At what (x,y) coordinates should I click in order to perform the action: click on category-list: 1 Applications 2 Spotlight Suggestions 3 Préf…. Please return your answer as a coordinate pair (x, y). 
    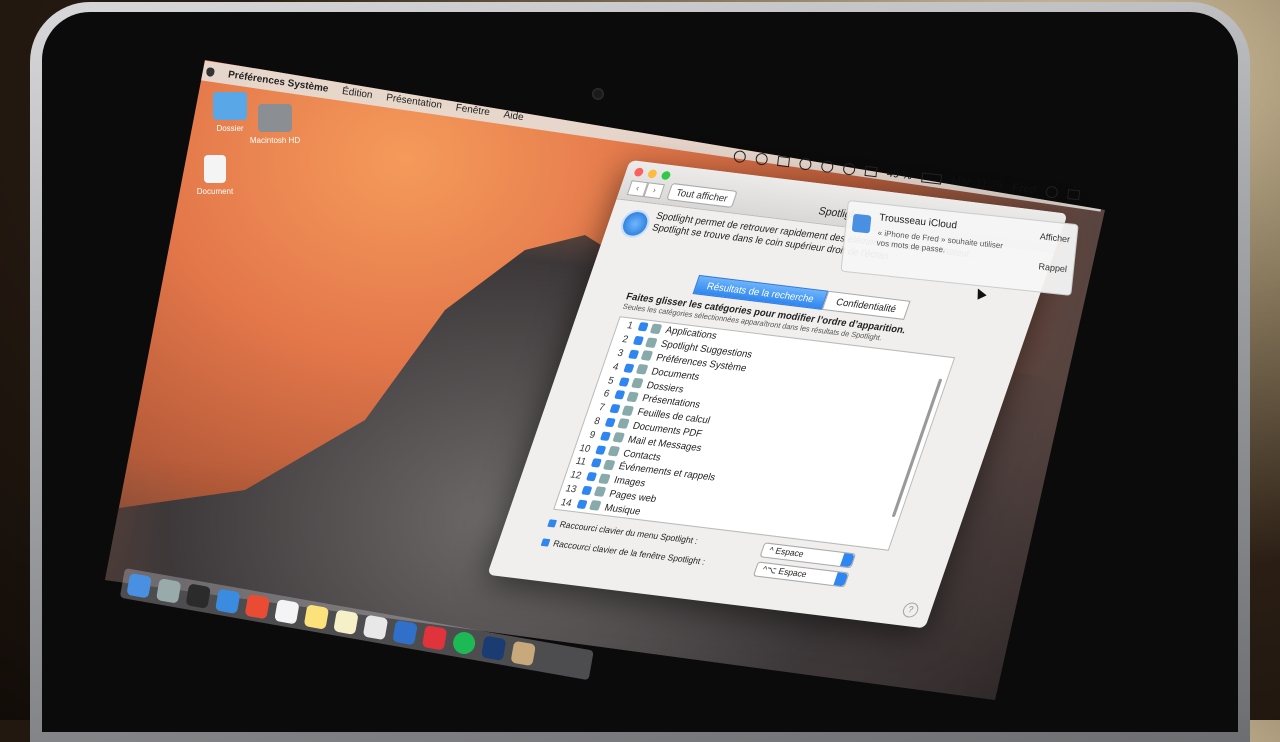
    Looking at the image, I should click on (754, 433).